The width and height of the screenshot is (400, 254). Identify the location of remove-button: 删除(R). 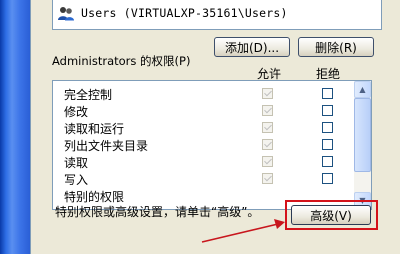
(336, 47).